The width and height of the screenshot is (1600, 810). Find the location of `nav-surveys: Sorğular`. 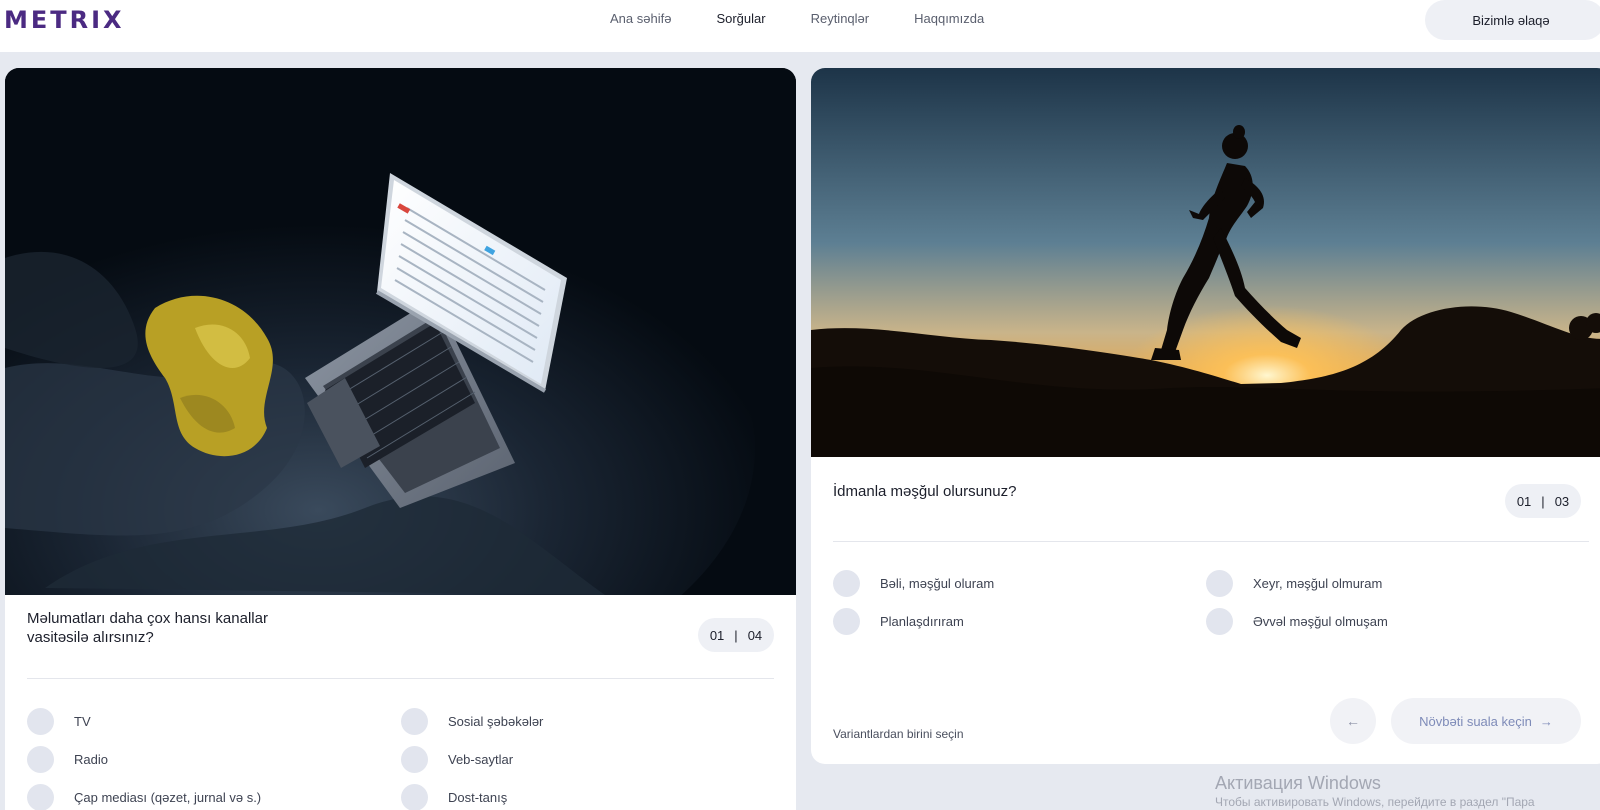

nav-surveys: Sorğular is located at coordinates (740, 19).